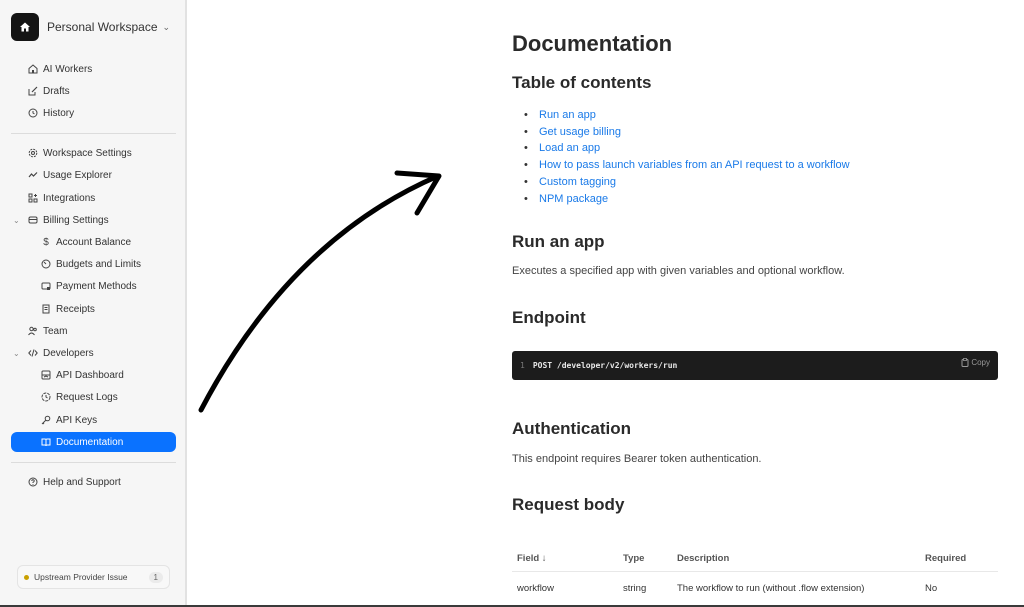 This screenshot has height=607, width=1024. What do you see at coordinates (33, 353) in the screenshot?
I see `code-icon` at bounding box center [33, 353].